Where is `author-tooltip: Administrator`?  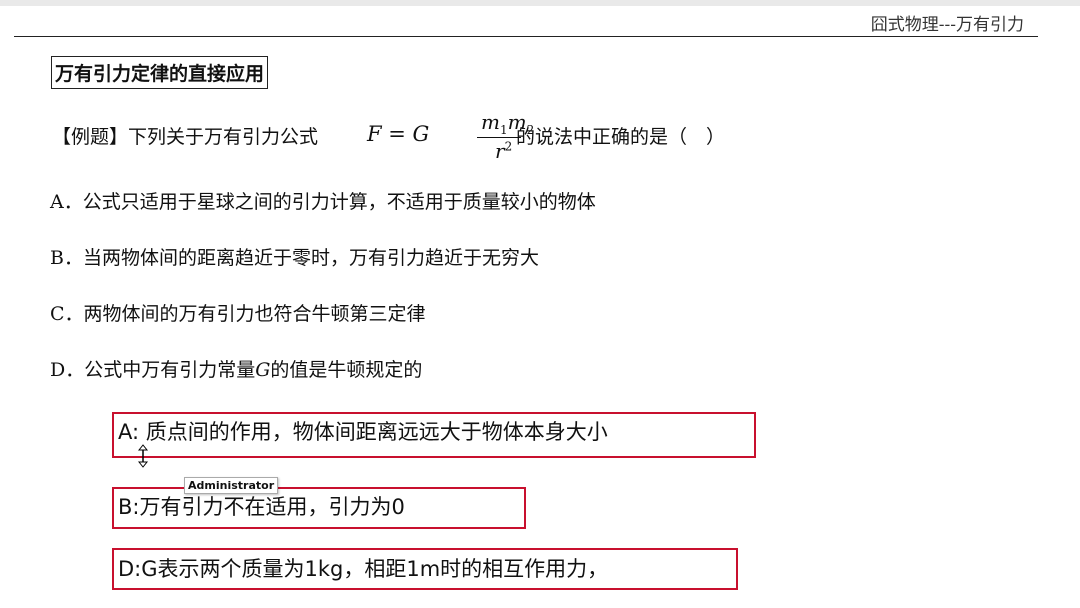
author-tooltip: Administrator is located at coordinates (231, 485).